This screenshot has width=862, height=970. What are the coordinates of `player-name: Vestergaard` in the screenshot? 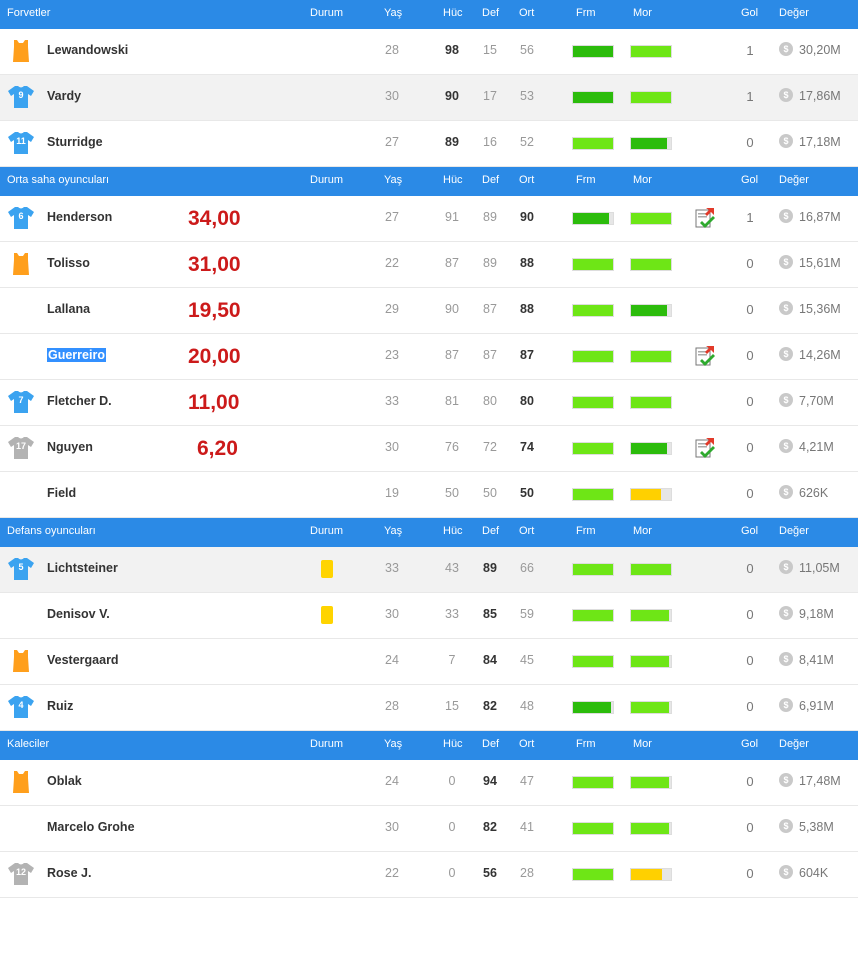 It's located at (83, 660).